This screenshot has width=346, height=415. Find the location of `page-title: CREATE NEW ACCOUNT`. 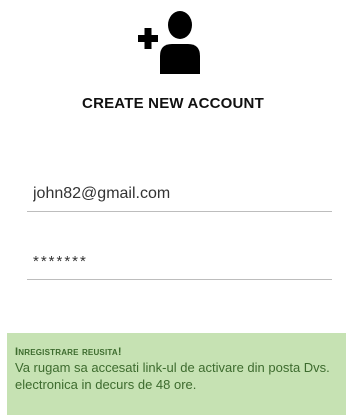

page-title: CREATE NEW ACCOUNT is located at coordinates (173, 103).